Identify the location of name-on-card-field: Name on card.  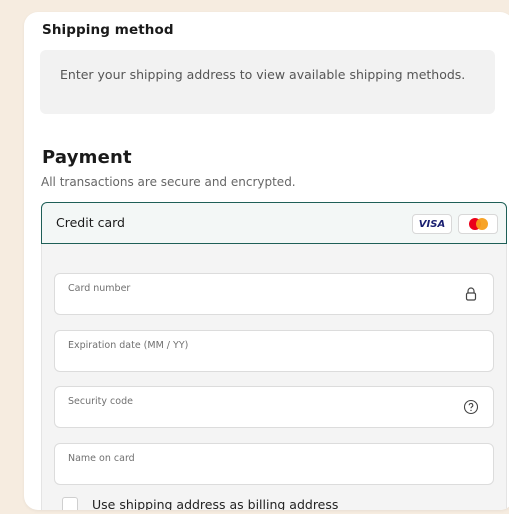
(274, 464).